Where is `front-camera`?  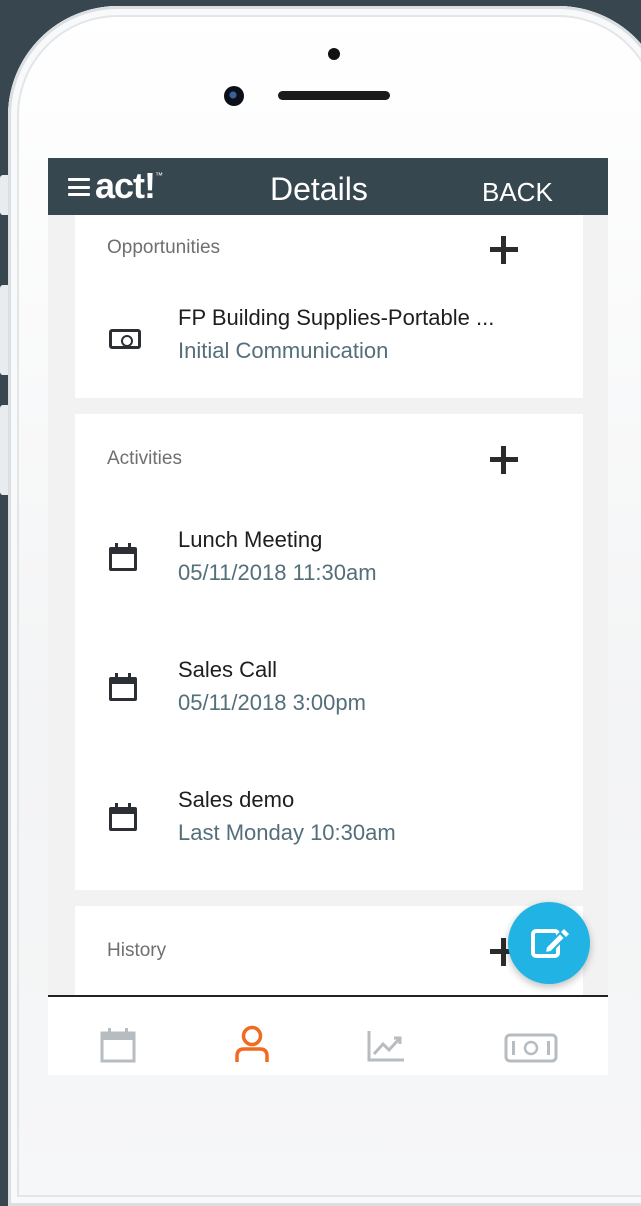 front-camera is located at coordinates (234, 96).